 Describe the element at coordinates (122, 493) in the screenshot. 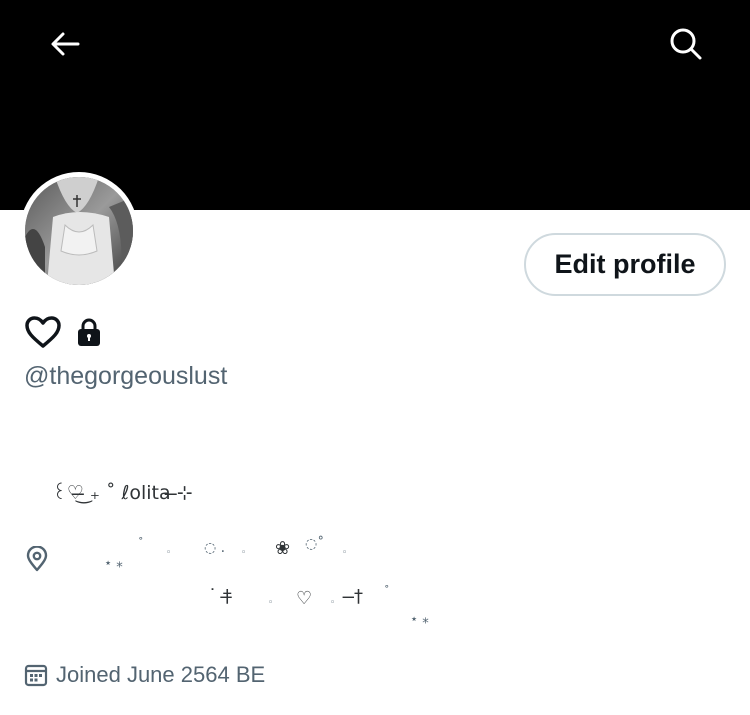

I see `profile-bio: ꒰♡̶͜ ₊ ˚ ℓolita ̶⊹` at that location.